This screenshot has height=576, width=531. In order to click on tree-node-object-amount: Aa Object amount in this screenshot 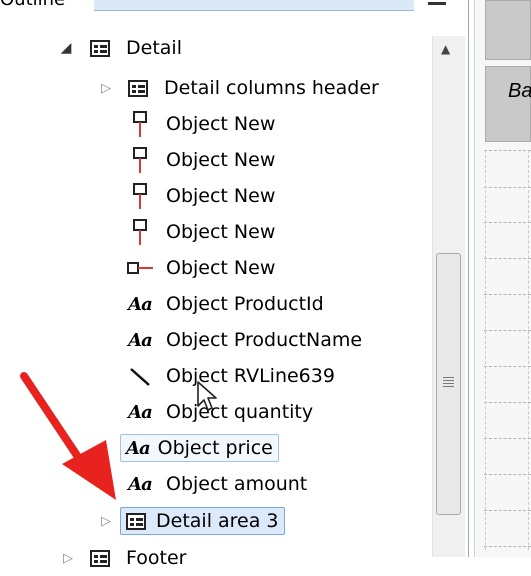, I will do `click(218, 484)`.